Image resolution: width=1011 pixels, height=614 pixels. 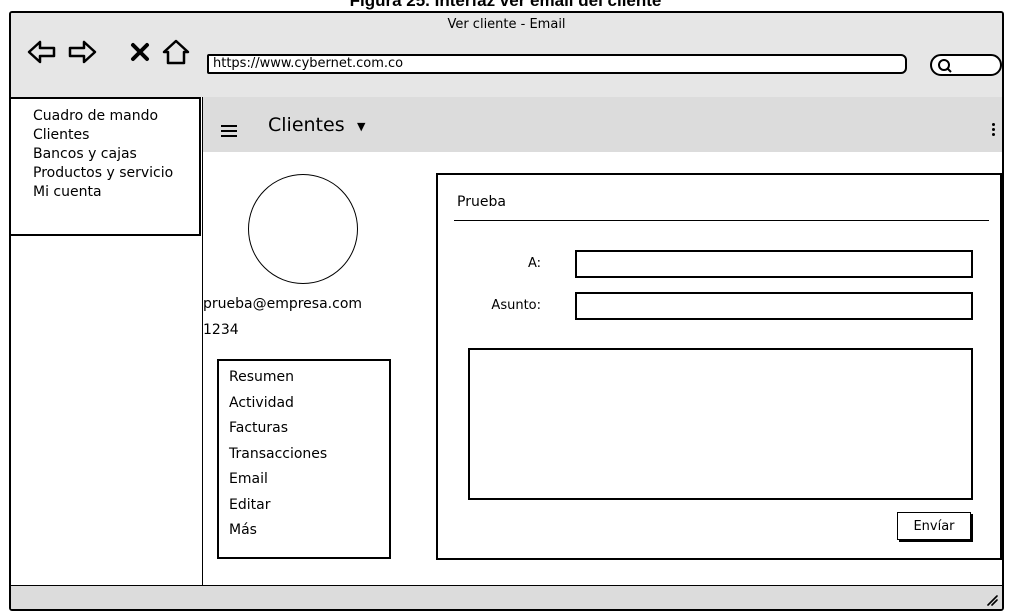 What do you see at coordinates (304, 404) in the screenshot?
I see `submenu-item-actividad: Actividad` at bounding box center [304, 404].